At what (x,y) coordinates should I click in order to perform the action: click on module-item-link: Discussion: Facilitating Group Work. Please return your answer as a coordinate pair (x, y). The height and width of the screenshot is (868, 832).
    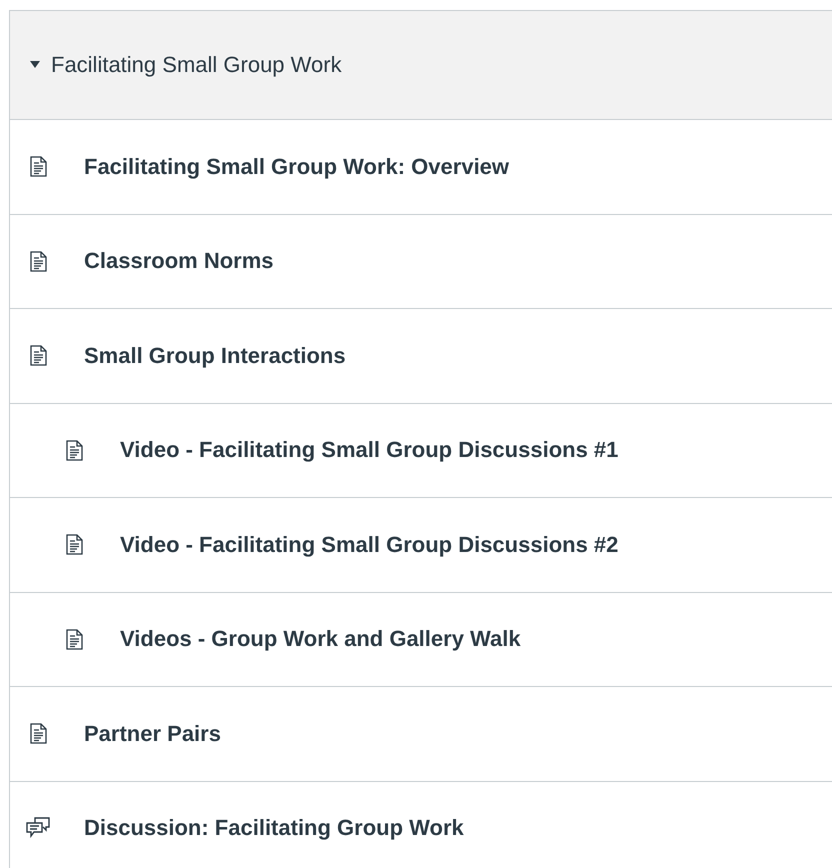
    Looking at the image, I should click on (274, 828).